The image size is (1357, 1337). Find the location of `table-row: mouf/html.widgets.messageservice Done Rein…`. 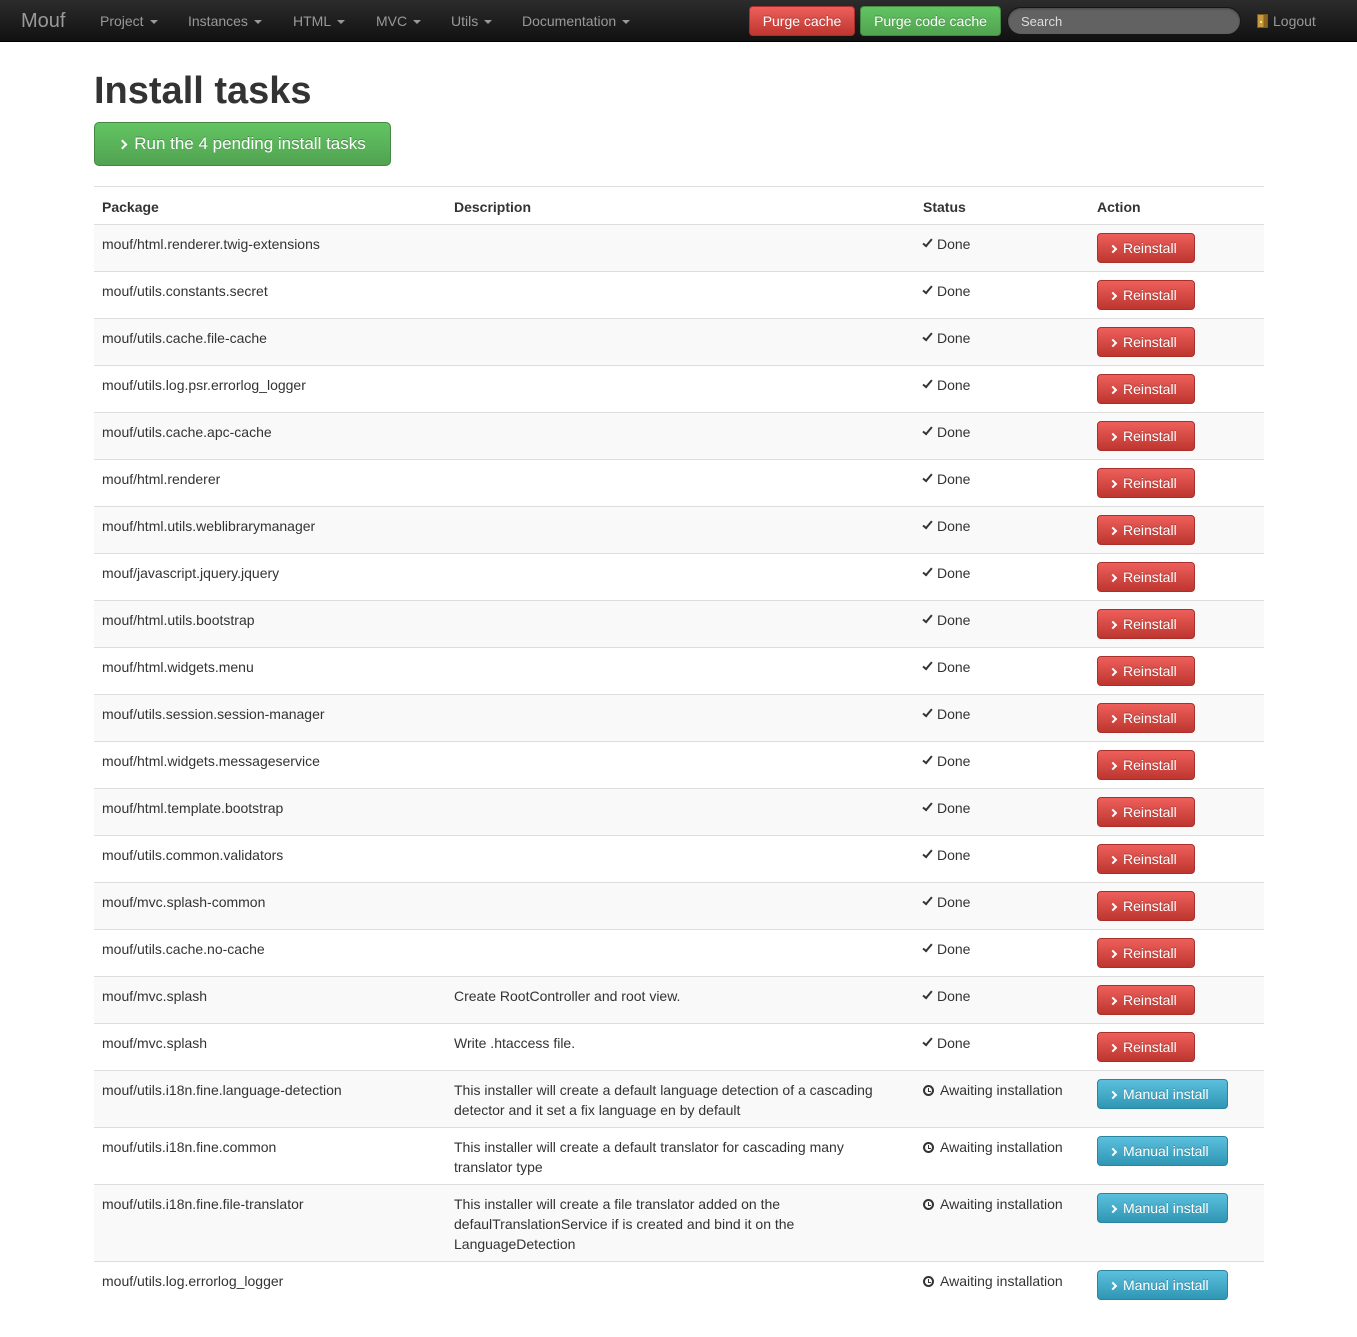

table-row: mouf/html.widgets.messageservice Done Rein… is located at coordinates (679, 764).